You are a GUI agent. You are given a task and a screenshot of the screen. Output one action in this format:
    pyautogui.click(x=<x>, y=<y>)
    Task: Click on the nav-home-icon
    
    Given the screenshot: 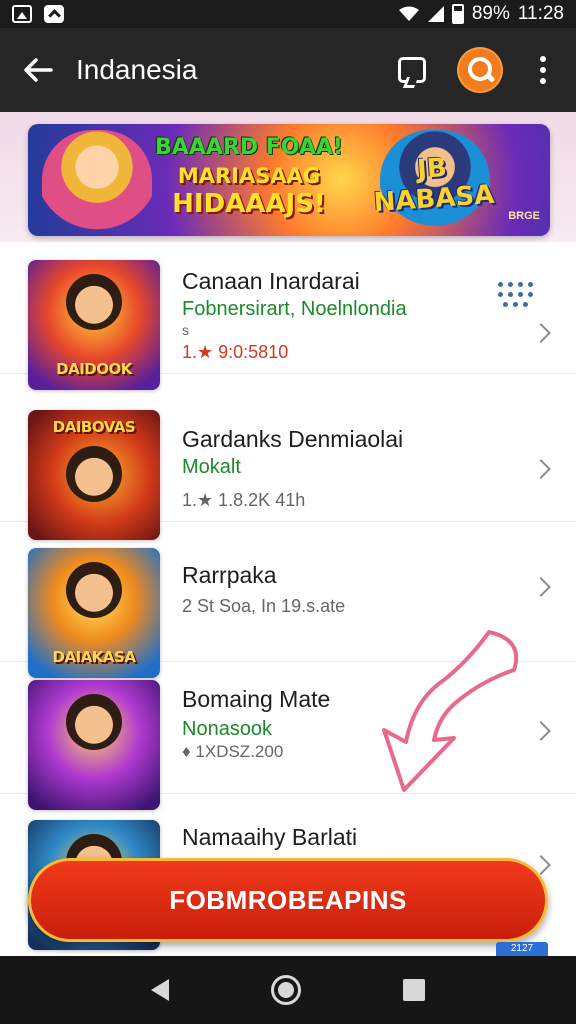 What is the action you would take?
    pyautogui.click(x=286, y=990)
    